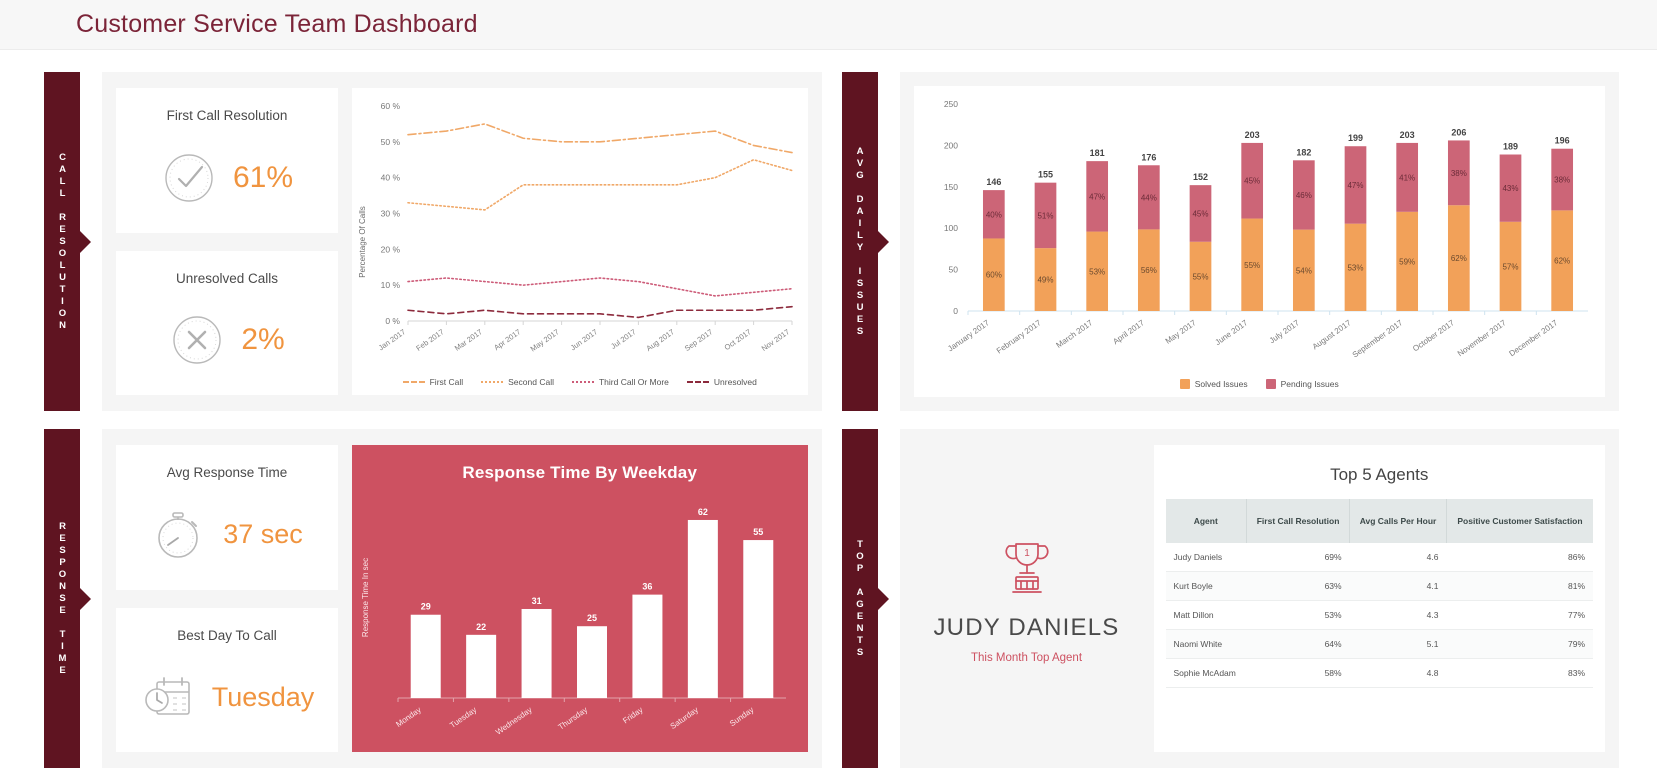 This screenshot has height=768, width=1657. Describe the element at coordinates (828, 25) in the screenshot. I see `dashboard-header: Customer Service Team Dashboard` at that location.